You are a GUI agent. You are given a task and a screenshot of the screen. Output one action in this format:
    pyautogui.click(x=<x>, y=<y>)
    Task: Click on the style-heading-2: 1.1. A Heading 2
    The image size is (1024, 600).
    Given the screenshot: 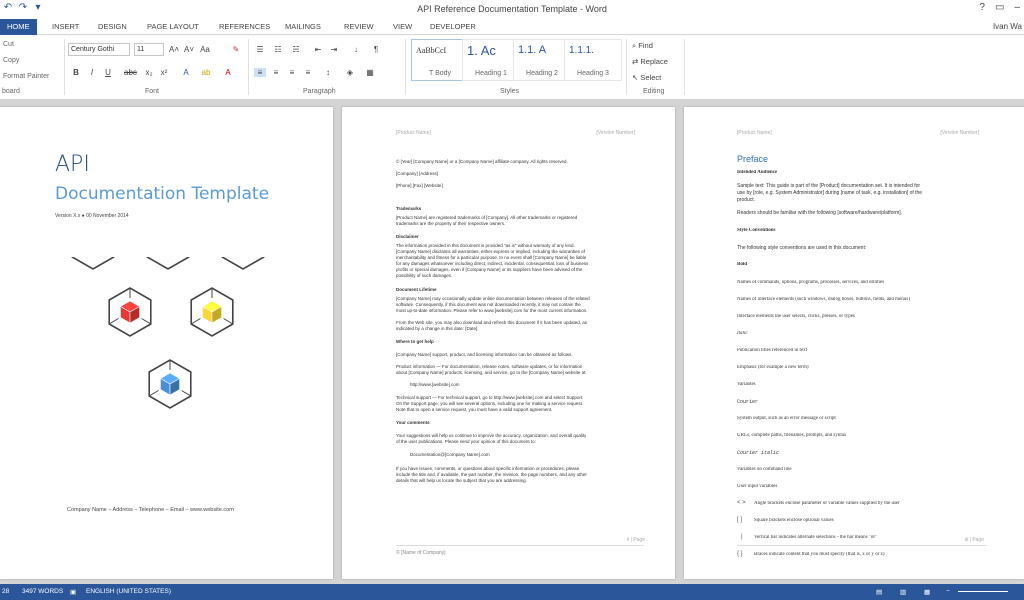 What is the action you would take?
    pyautogui.click(x=542, y=60)
    